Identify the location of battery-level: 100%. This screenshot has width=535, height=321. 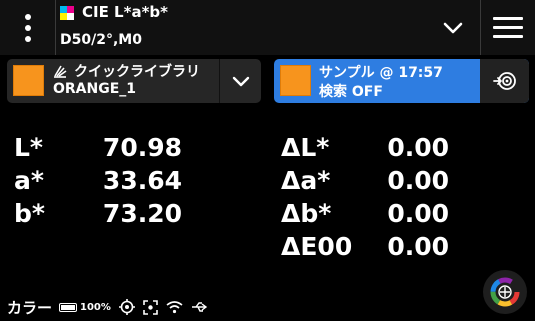
(95, 307).